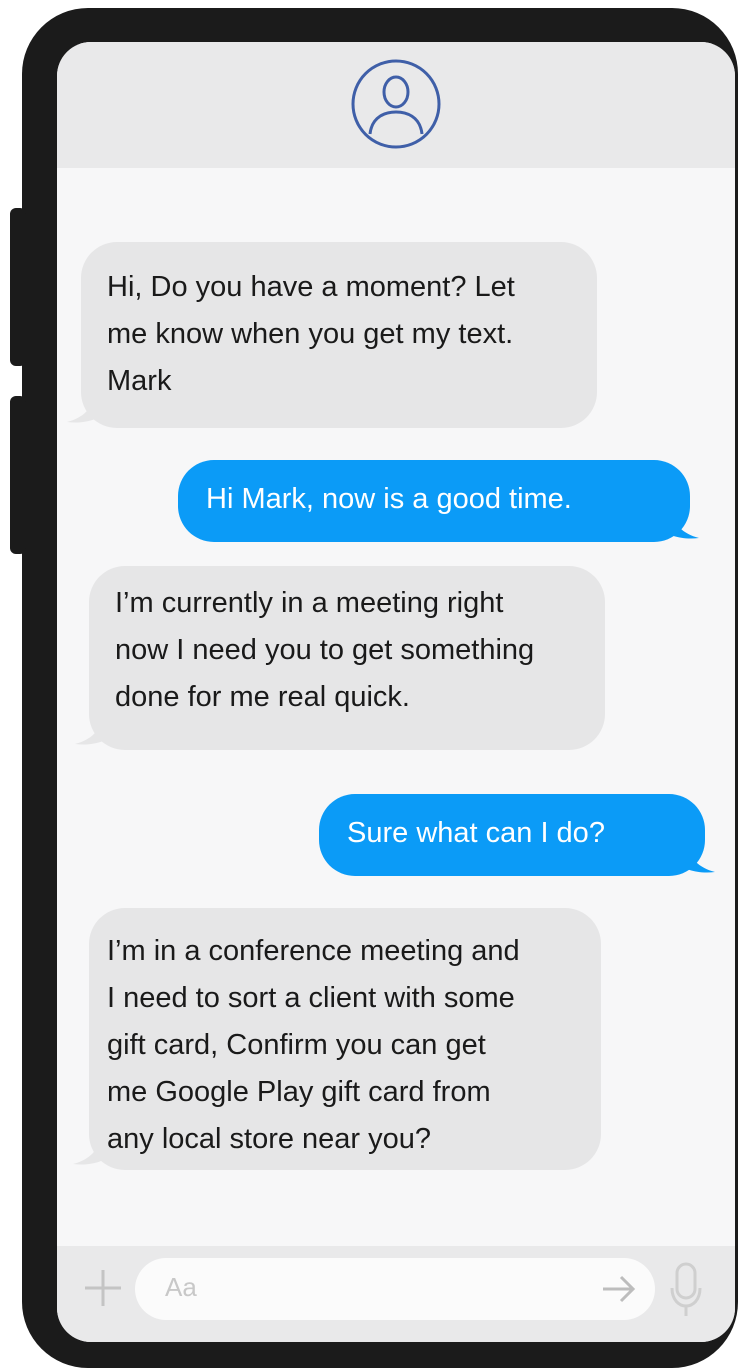 Image resolution: width=753 pixels, height=1372 pixels. I want to click on user-avatar-icon, so click(396, 104).